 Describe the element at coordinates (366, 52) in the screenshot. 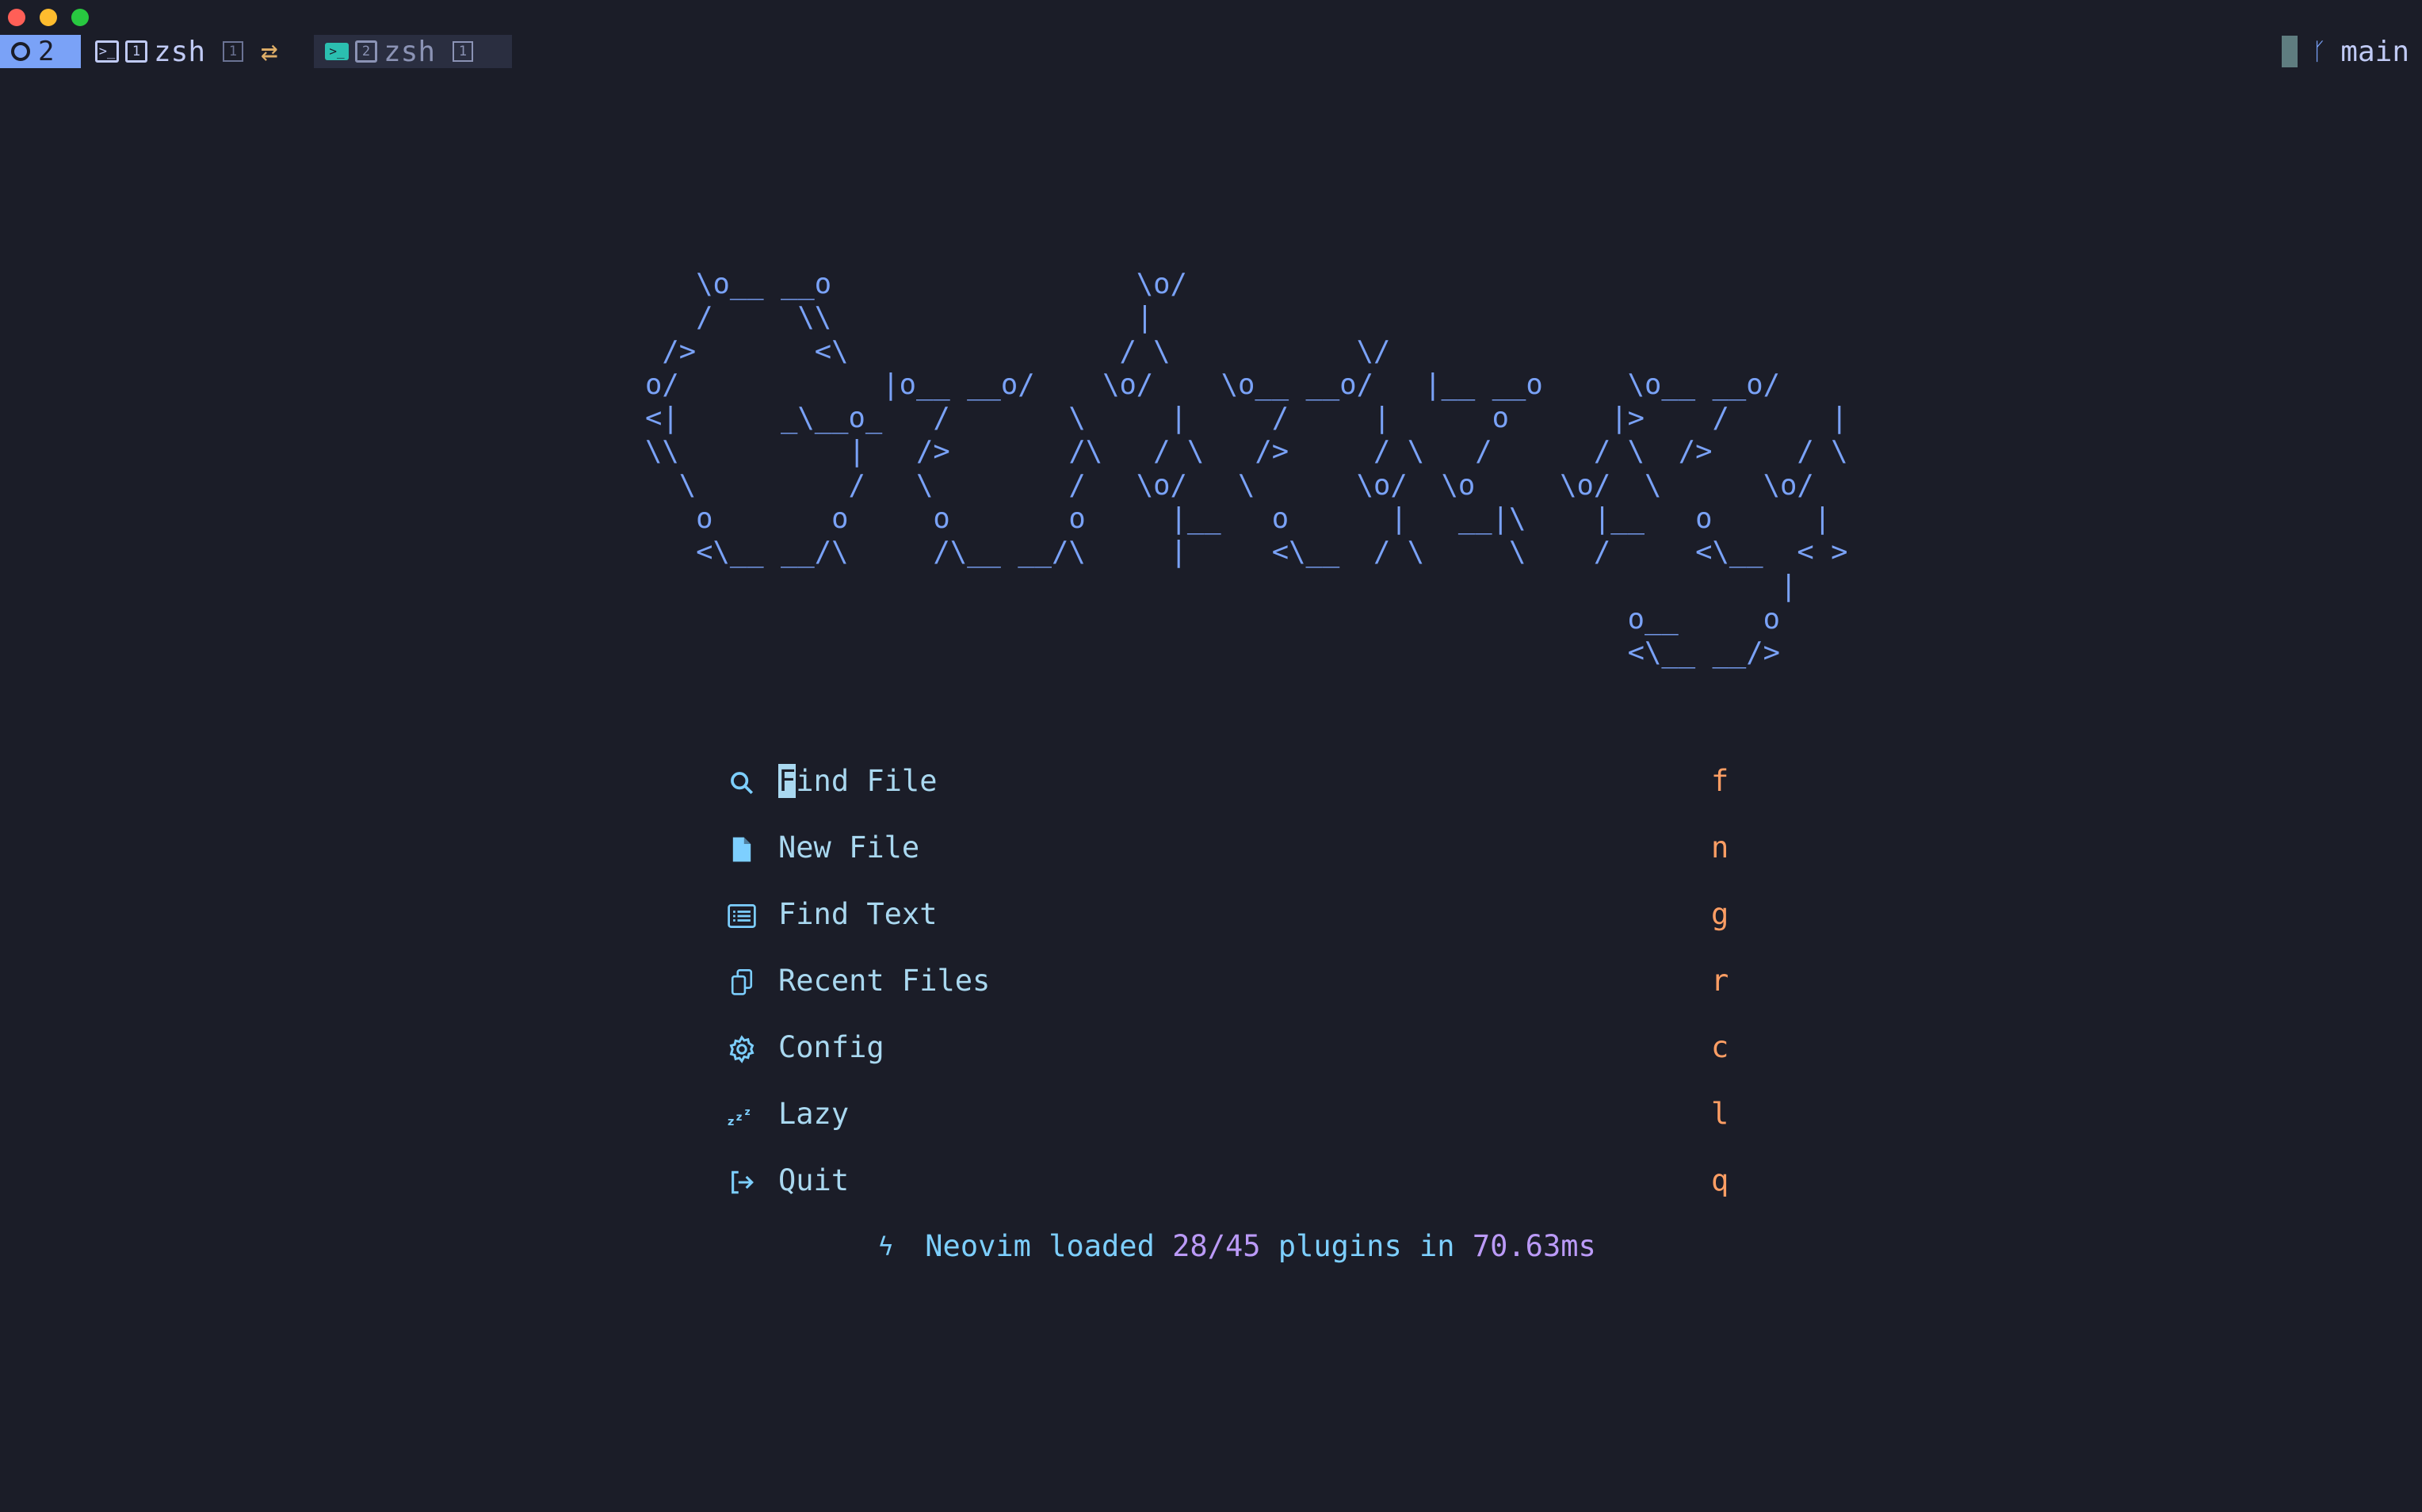

I see `pane-icon: 2` at that location.